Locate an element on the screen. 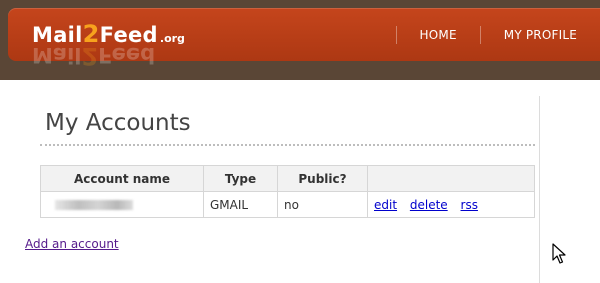  account-type-cell: GMAIL is located at coordinates (240, 204).